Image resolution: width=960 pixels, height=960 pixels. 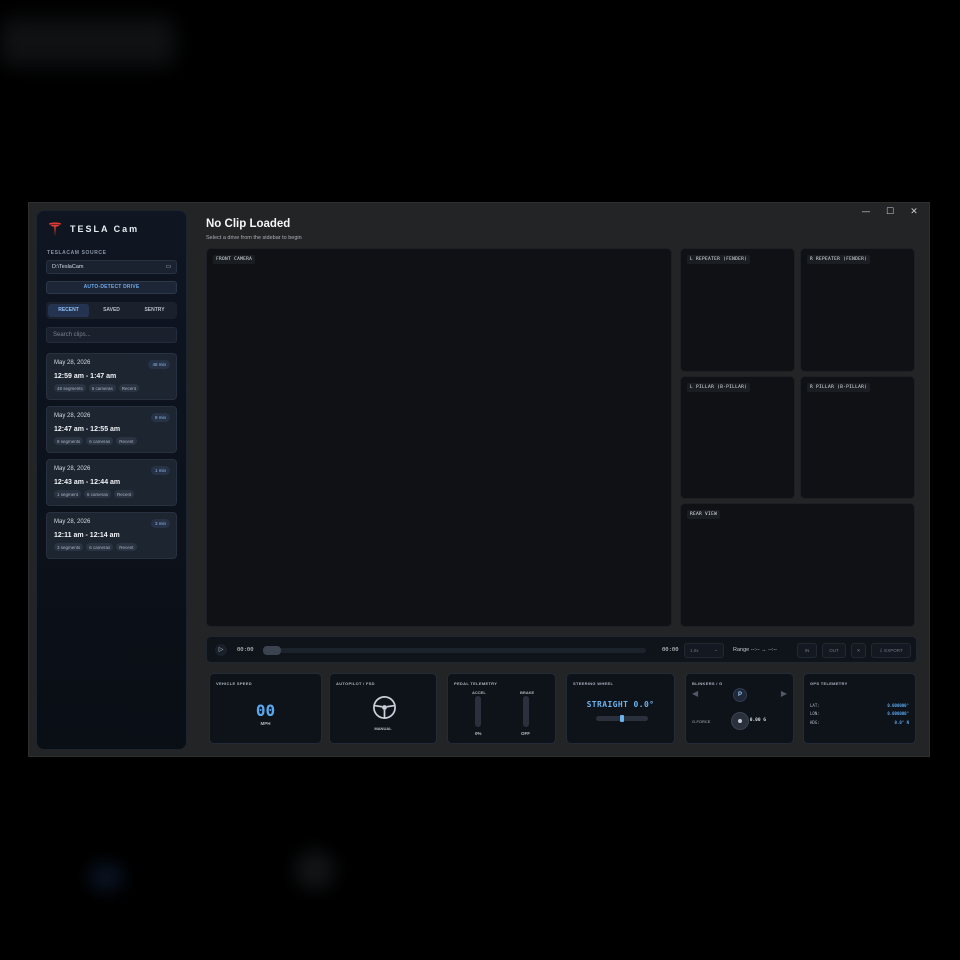 I want to click on panel-title: VEHICLE SPEED, so click(x=234, y=683).